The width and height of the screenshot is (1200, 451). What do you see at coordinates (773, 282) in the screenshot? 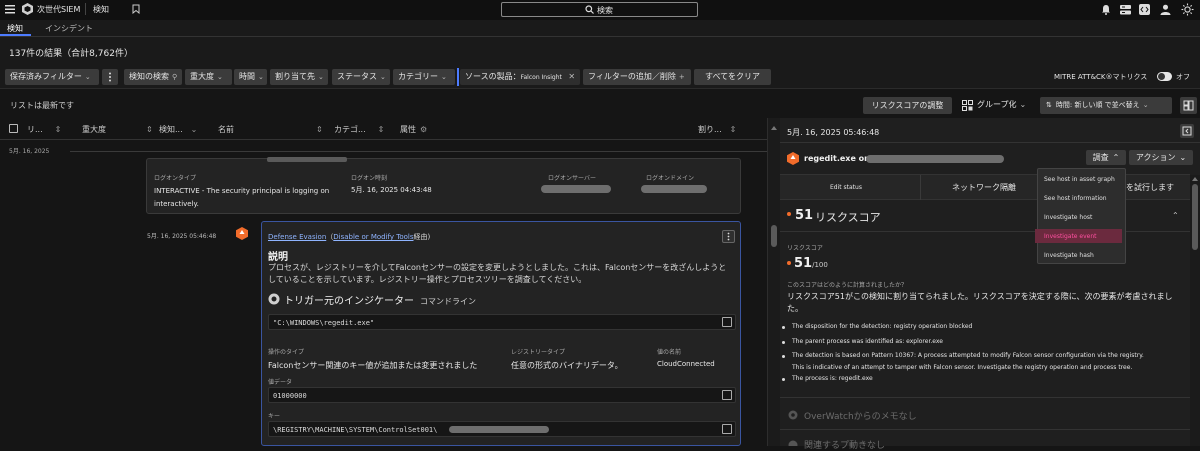
I see `pane-splitter` at bounding box center [773, 282].